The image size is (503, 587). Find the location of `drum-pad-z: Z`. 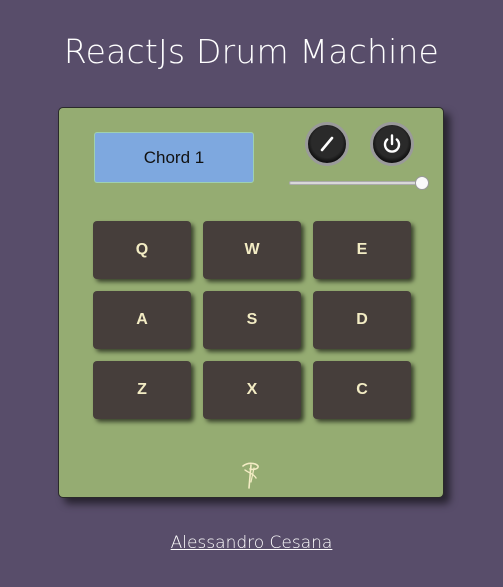

drum-pad-z: Z is located at coordinates (142, 390).